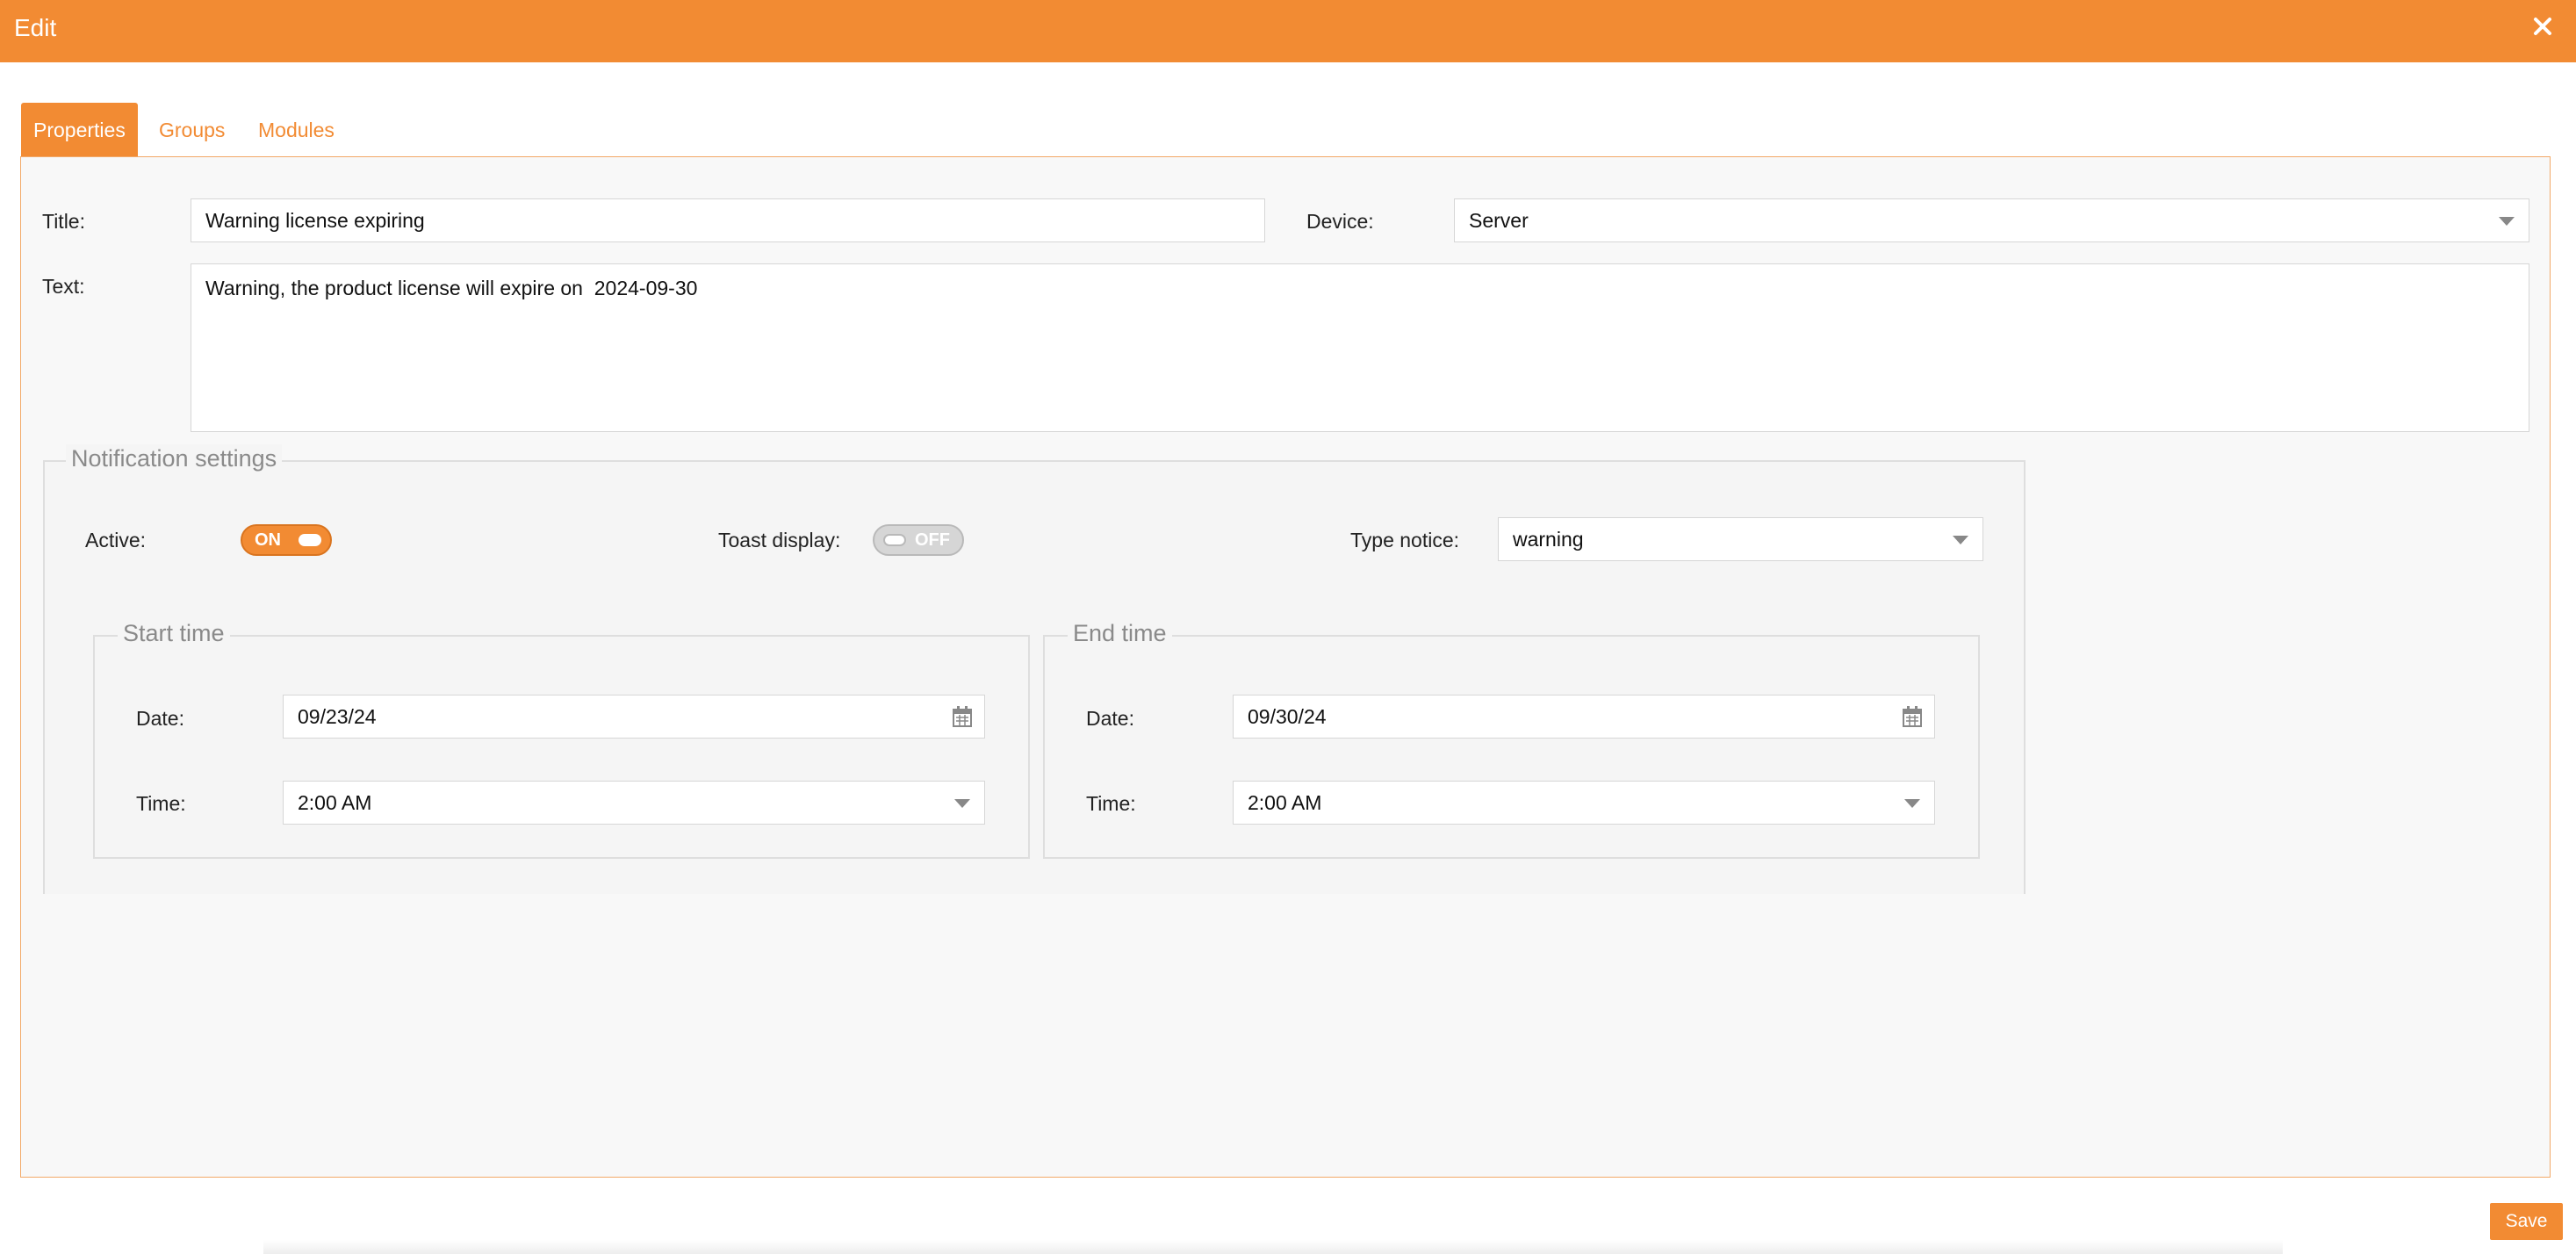  Describe the element at coordinates (1548, 539) in the screenshot. I see `type-notice-value: warning` at that location.